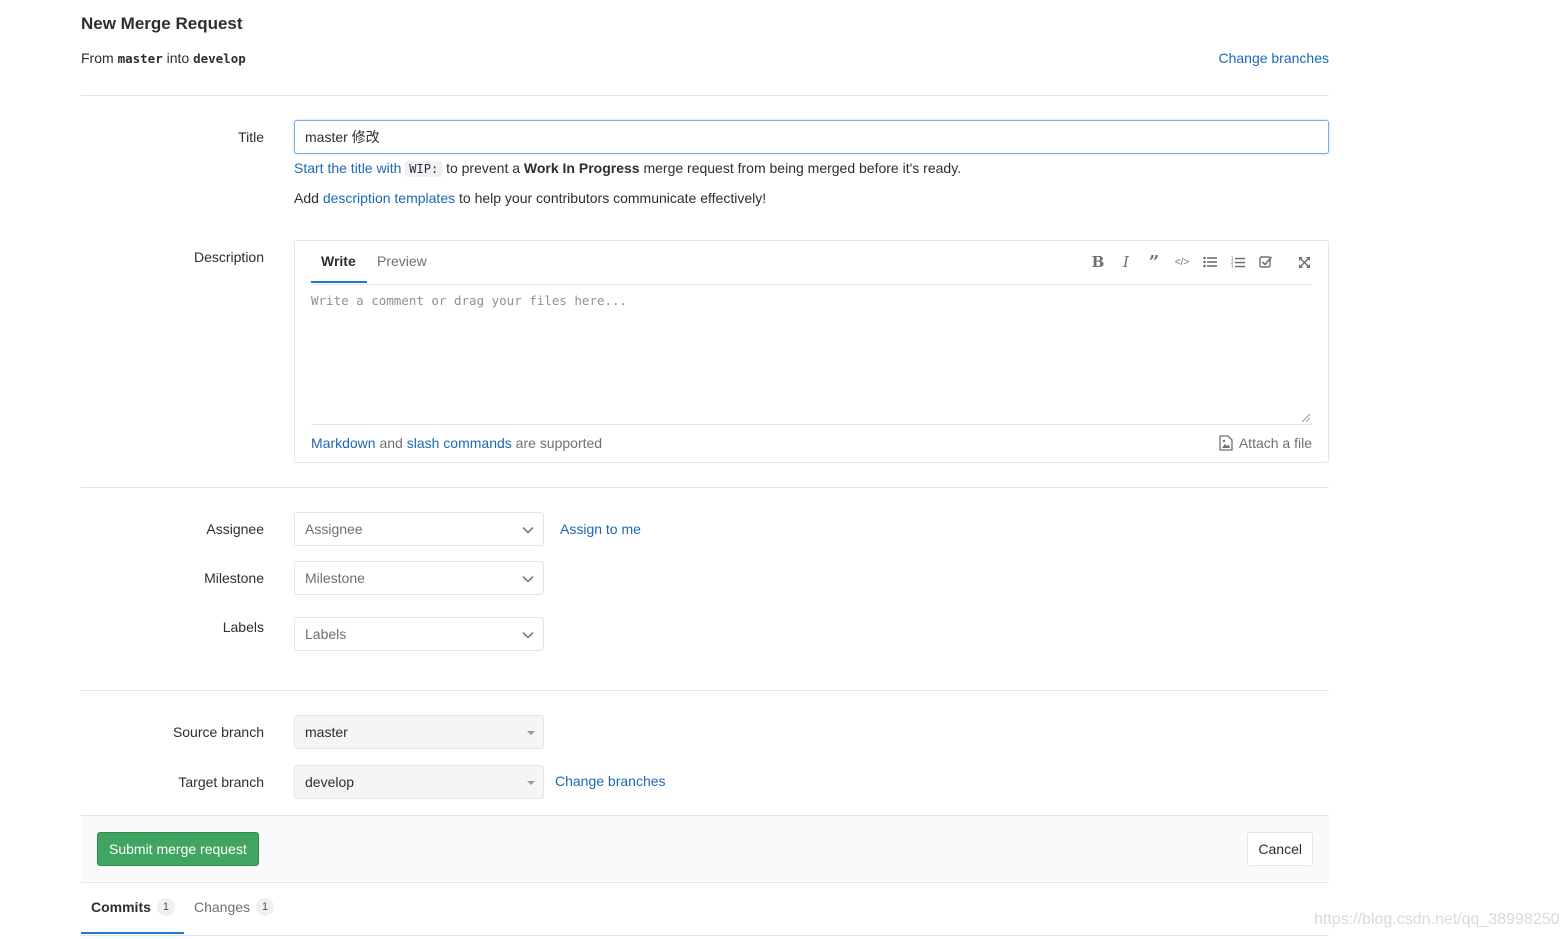 The height and width of the screenshot is (939, 1567). Describe the element at coordinates (1437, 919) in the screenshot. I see `watermark: https://blog.csdn.net/qq_38998250` at that location.